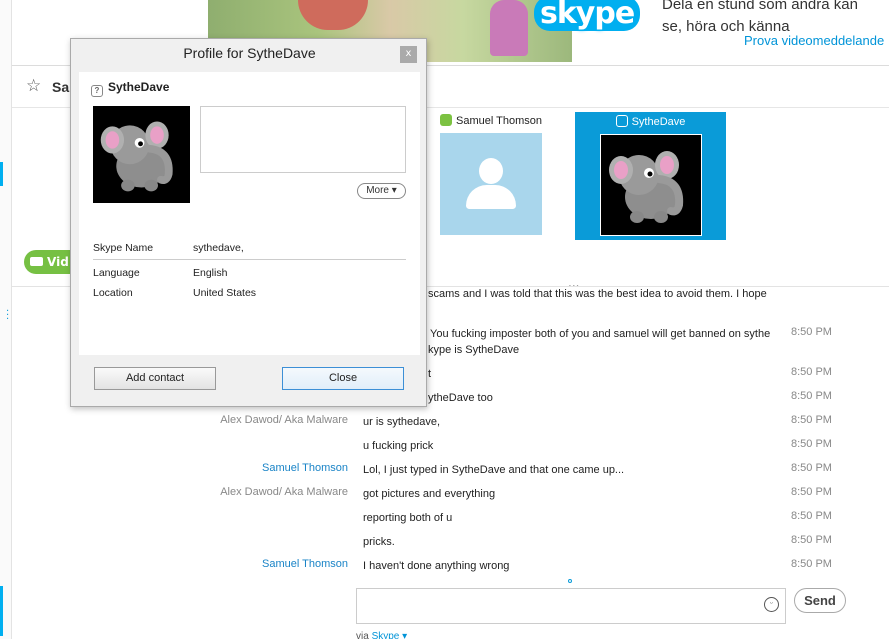 This screenshot has height=639, width=889. What do you see at coordinates (97, 91) in the screenshot?
I see `unknown-status-icon: ?` at bounding box center [97, 91].